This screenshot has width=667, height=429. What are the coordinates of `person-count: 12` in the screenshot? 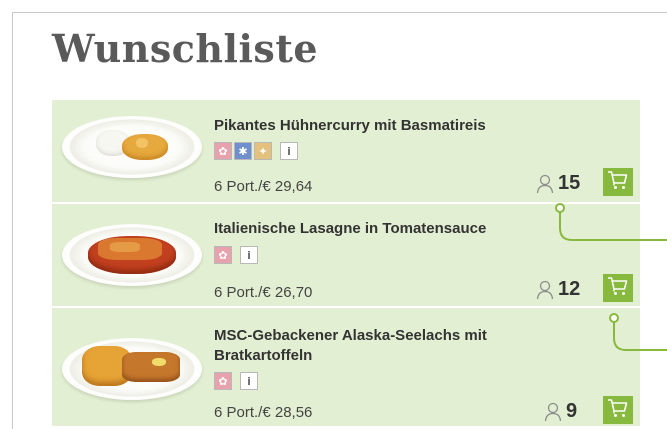 It's located at (558, 289).